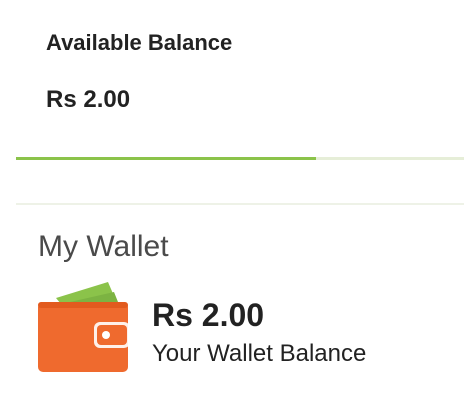 This screenshot has width=464, height=410. I want to click on balance-progress-bar, so click(240, 158).